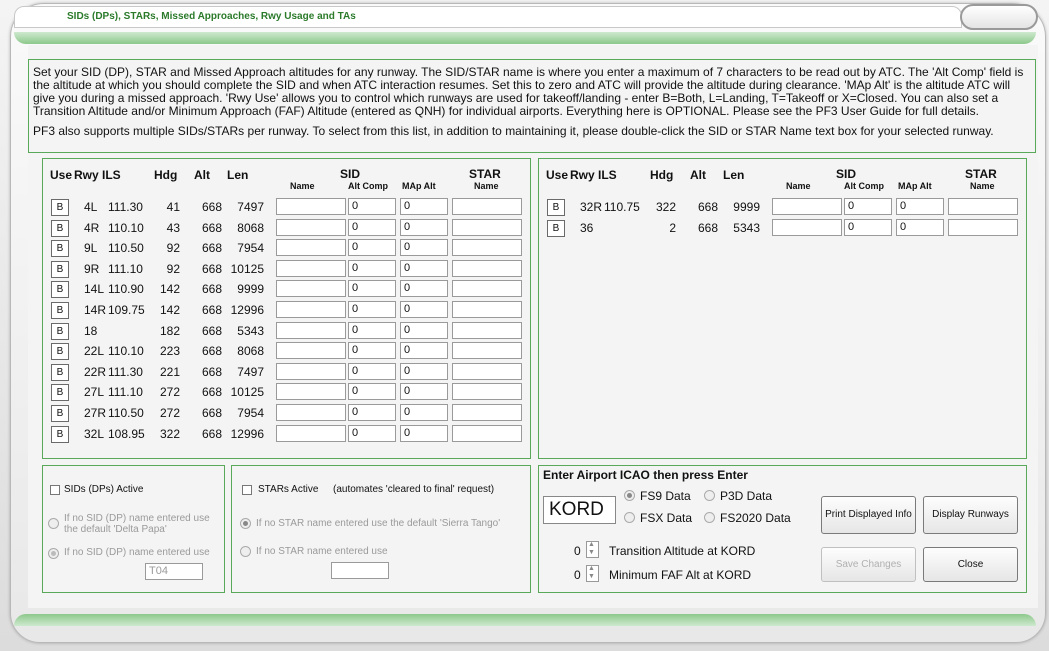 The height and width of the screenshot is (651, 1049). I want to click on icao-input: KORD, so click(579, 510).